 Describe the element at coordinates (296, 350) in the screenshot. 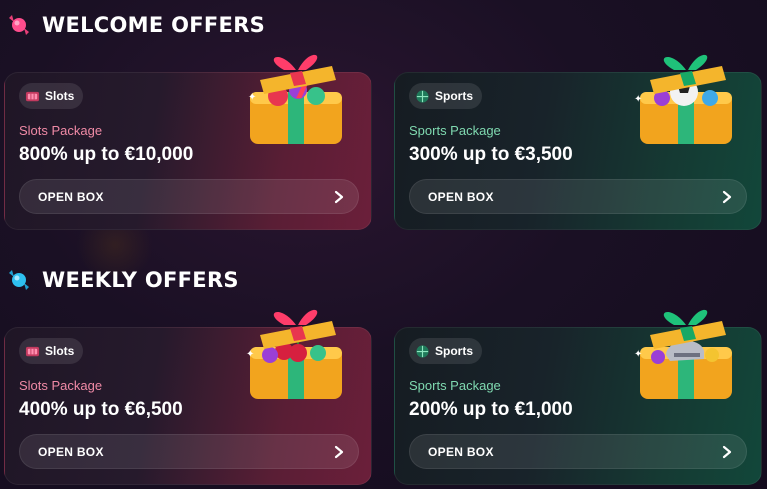

I see `gift-box-slots-icon: ✦` at that location.